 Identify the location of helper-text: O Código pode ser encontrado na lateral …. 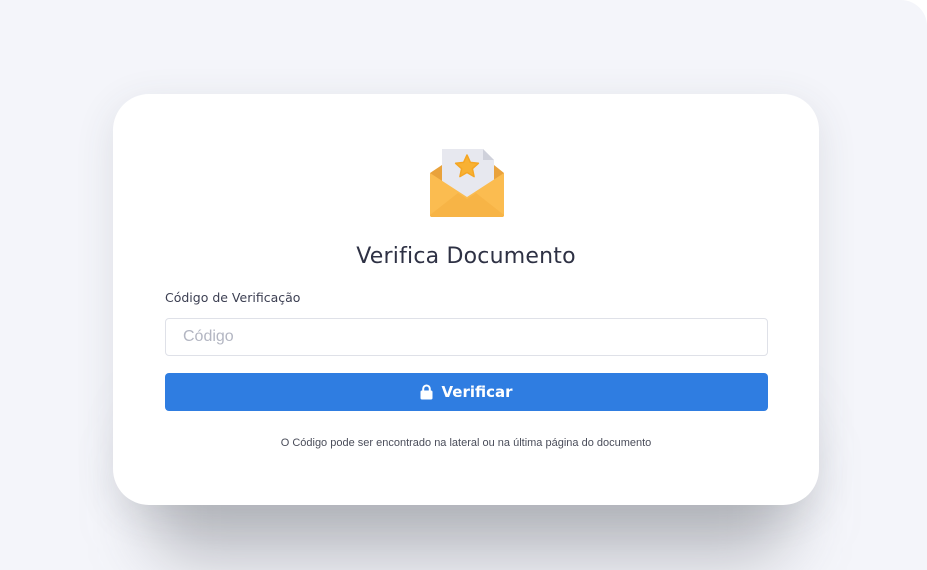
(466, 443).